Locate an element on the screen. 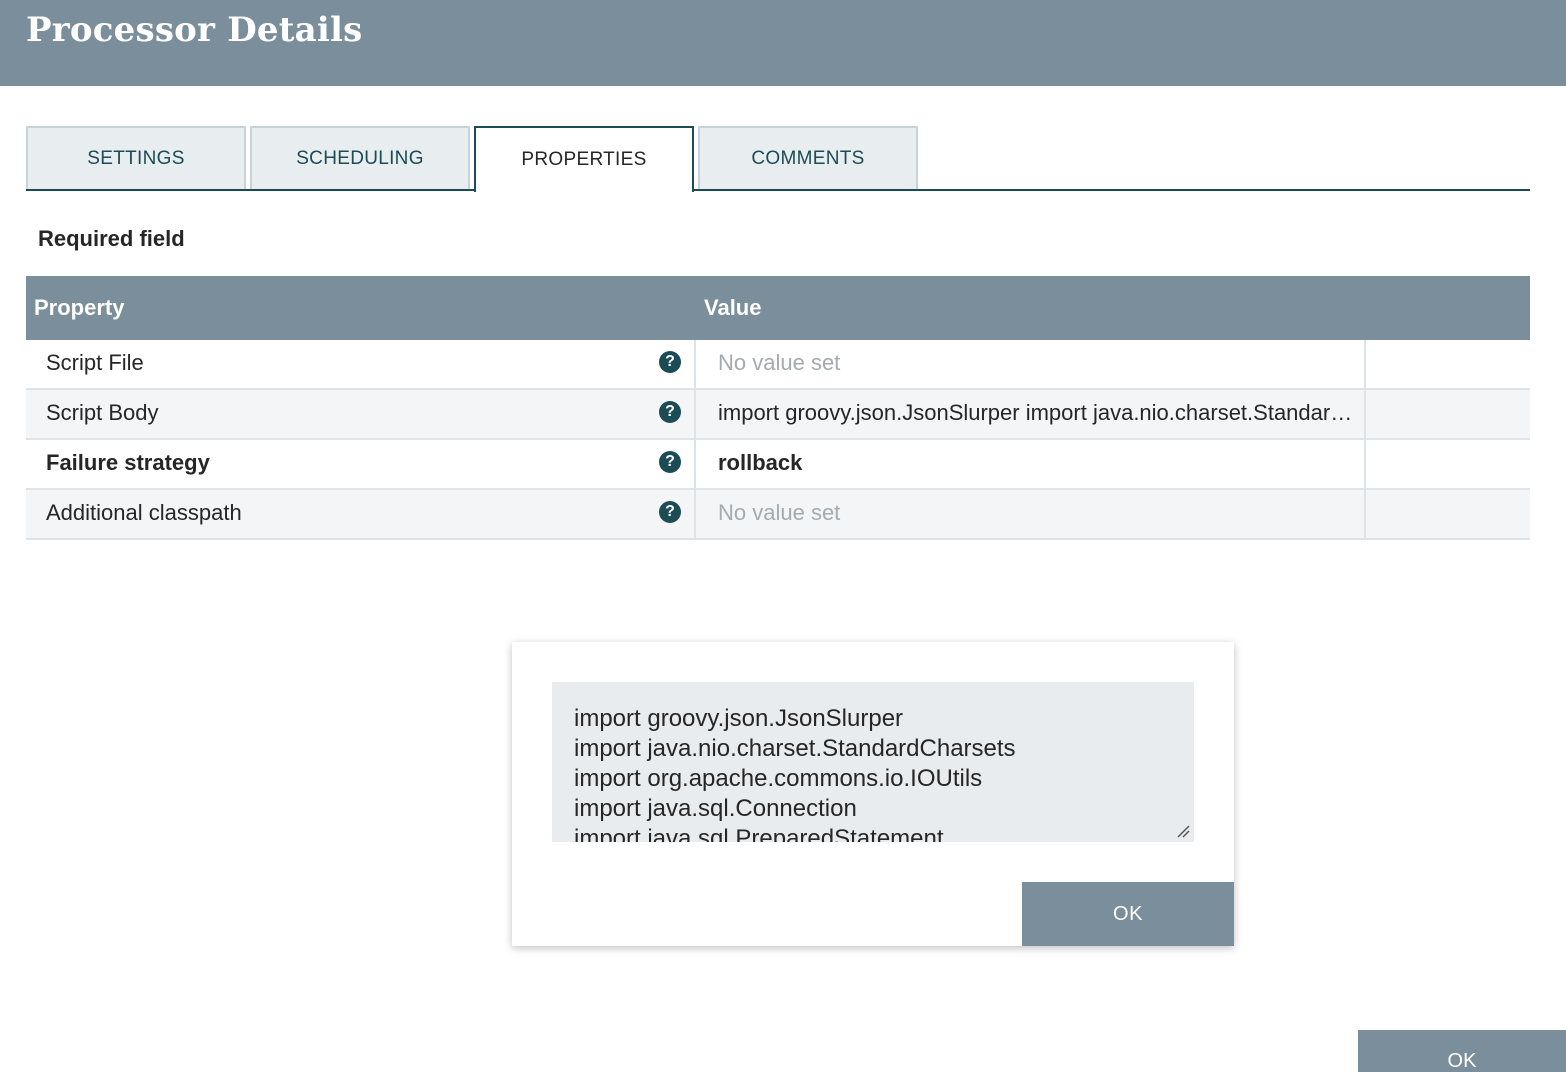 This screenshot has height=1072, width=1566. code-line: import groovy.json.JsonSlurper is located at coordinates (739, 718).